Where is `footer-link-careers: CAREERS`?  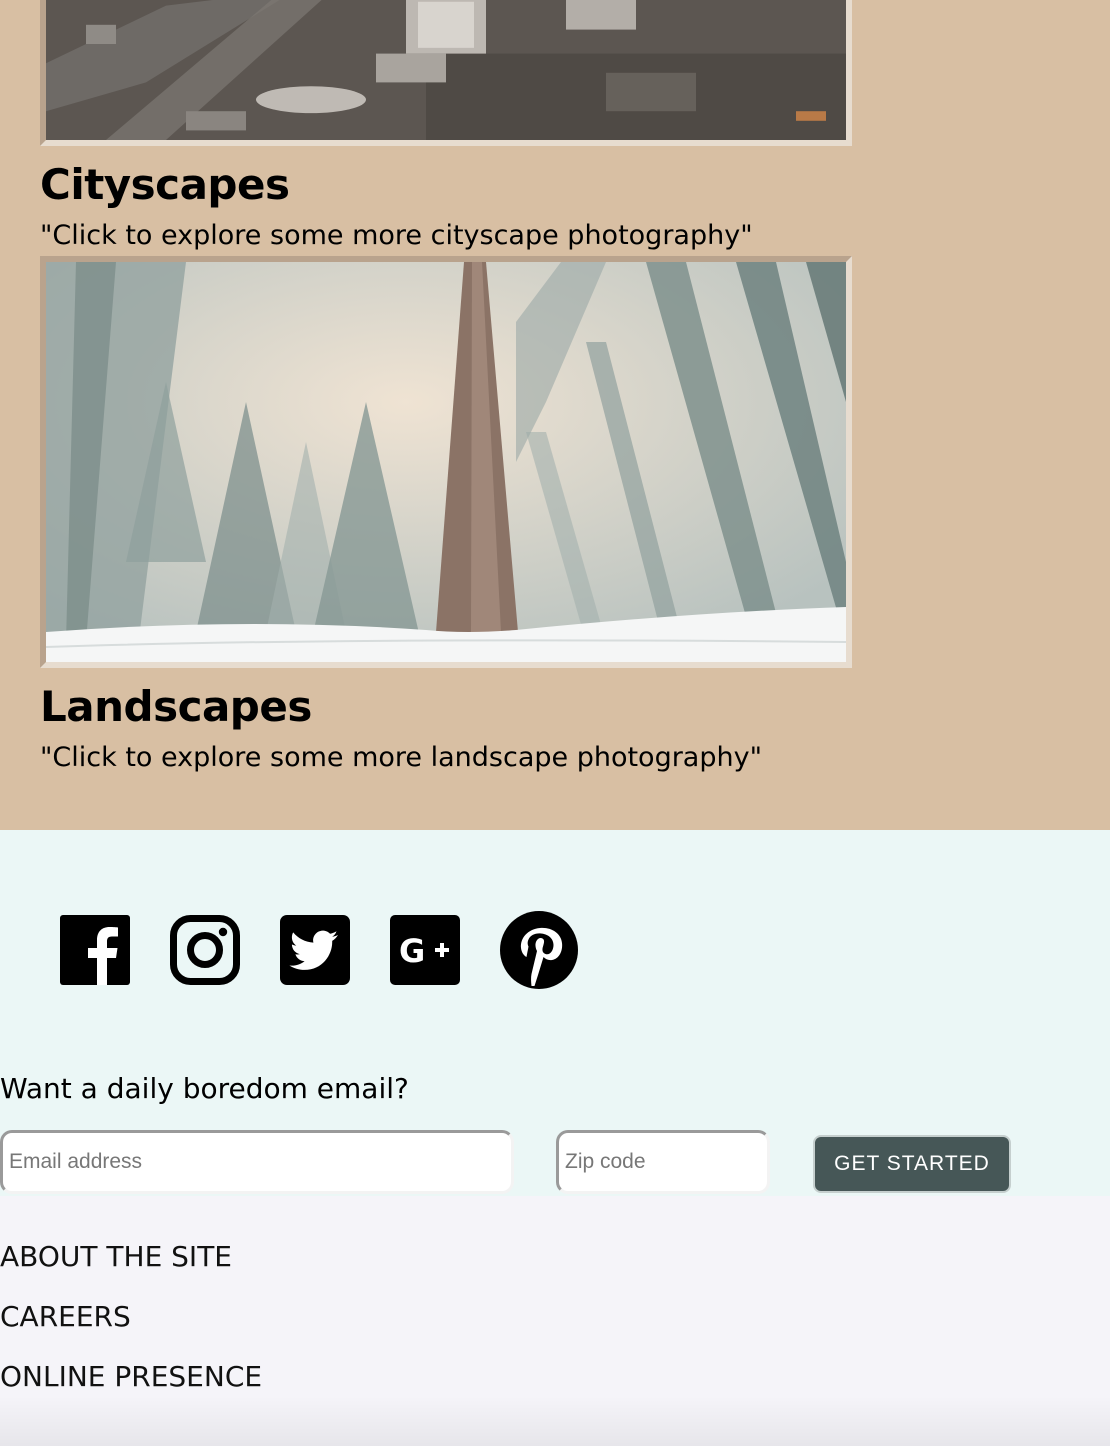
footer-link-careers: CAREERS is located at coordinates (65, 1316).